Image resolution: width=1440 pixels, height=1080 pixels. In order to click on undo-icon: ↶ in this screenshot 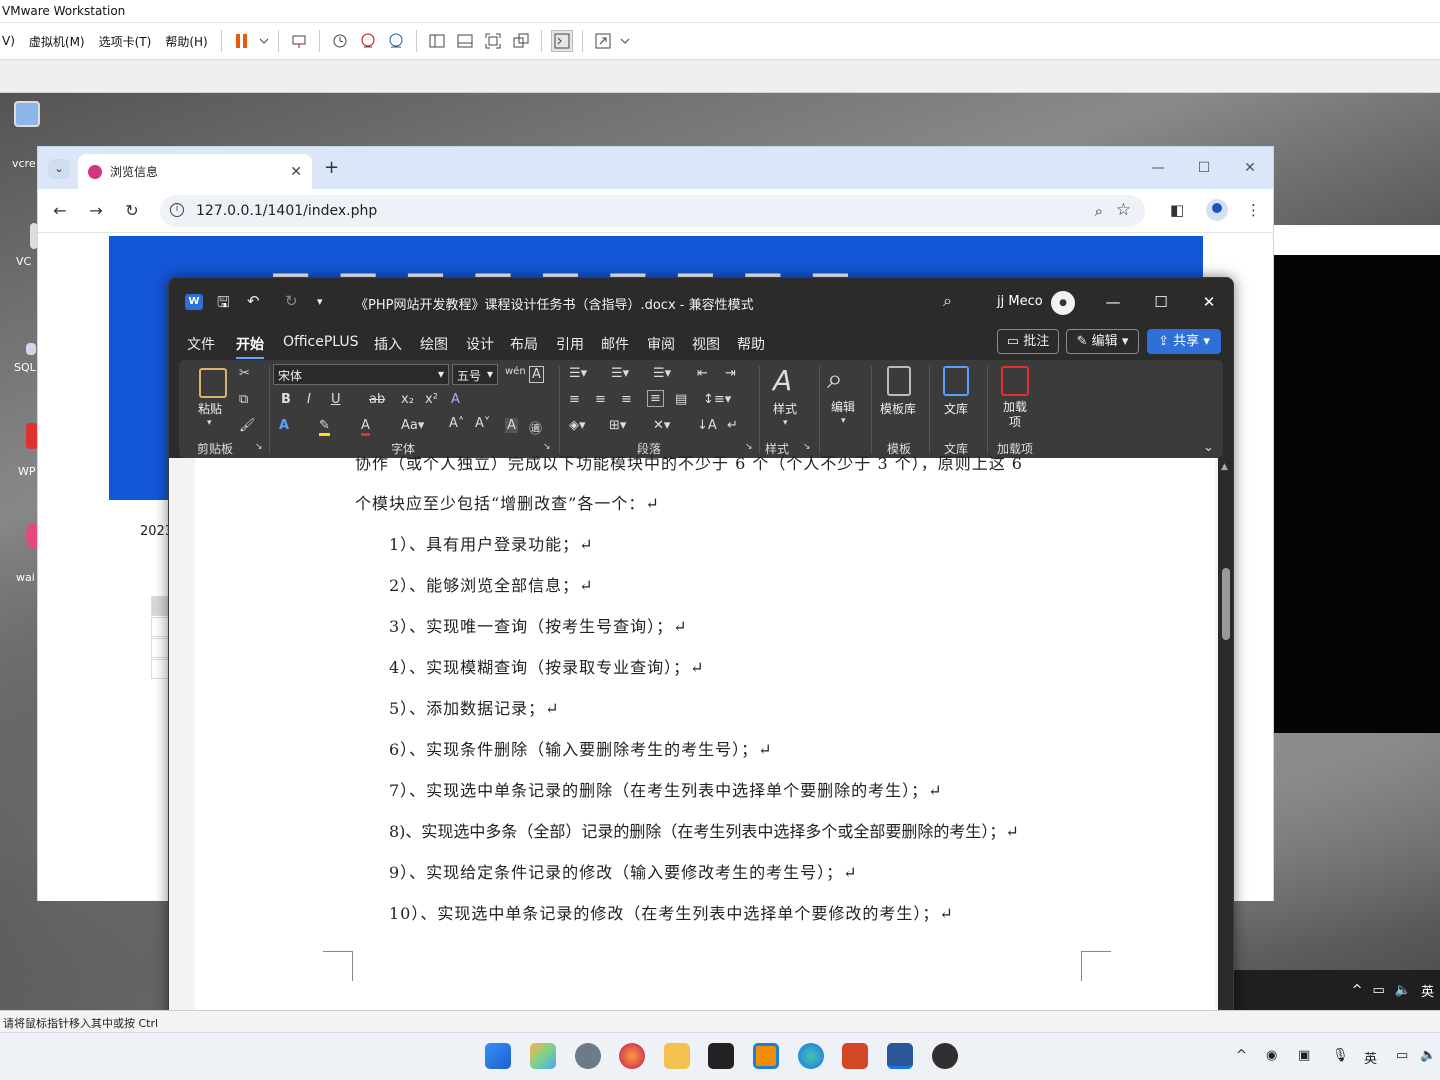, I will do `click(253, 301)`.